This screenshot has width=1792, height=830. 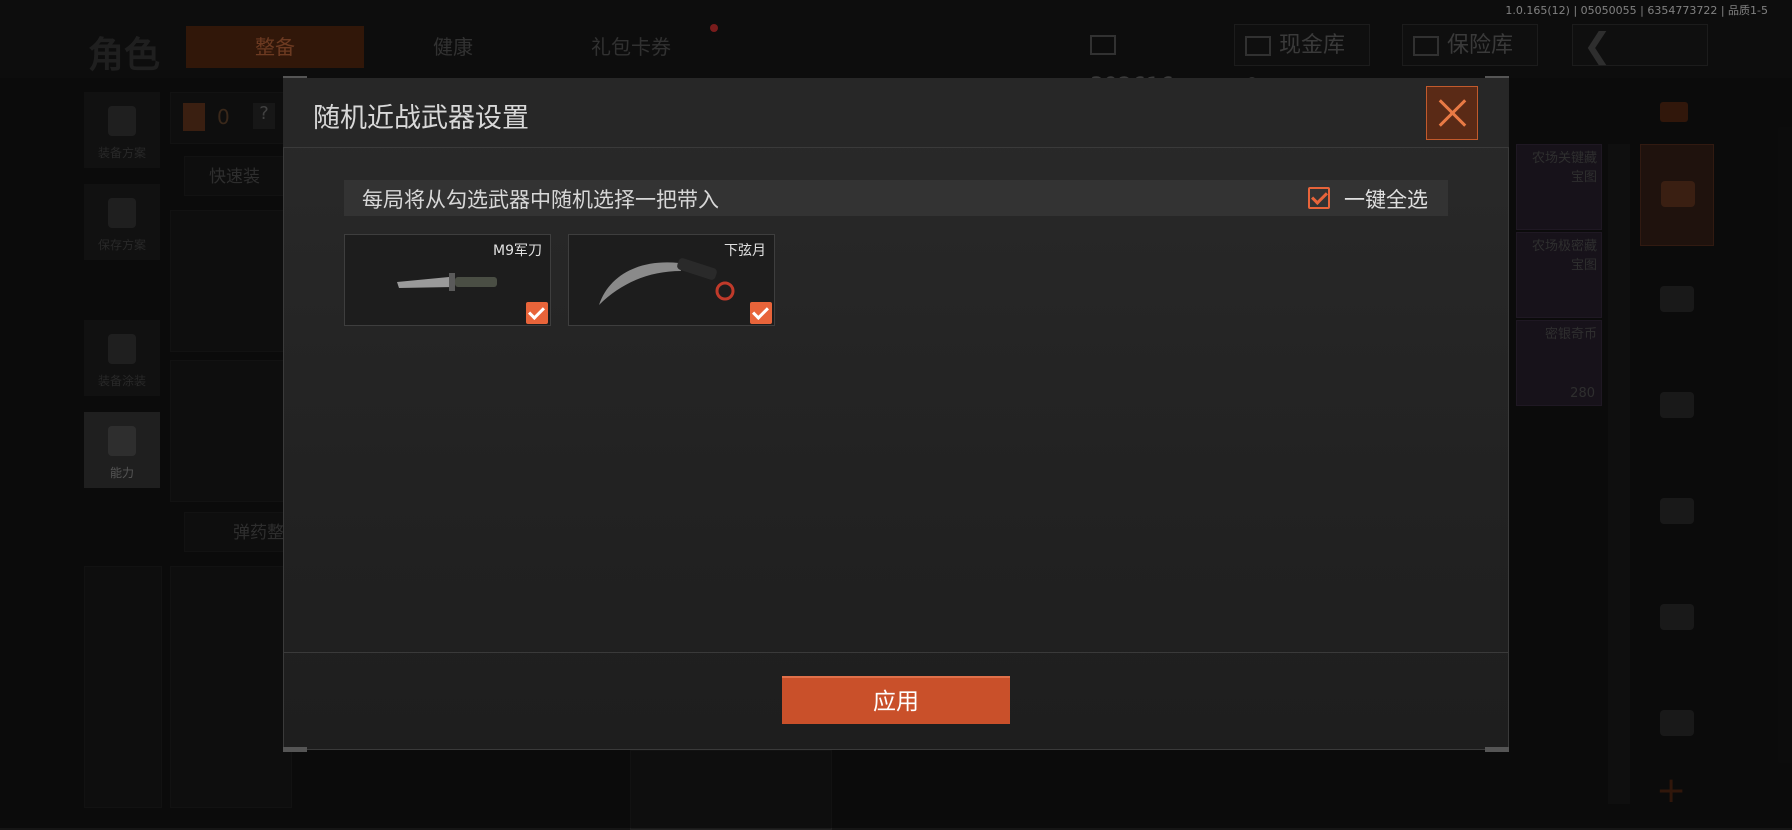 What do you see at coordinates (896, 700) in the screenshot?
I see `apply-button: 应用` at bounding box center [896, 700].